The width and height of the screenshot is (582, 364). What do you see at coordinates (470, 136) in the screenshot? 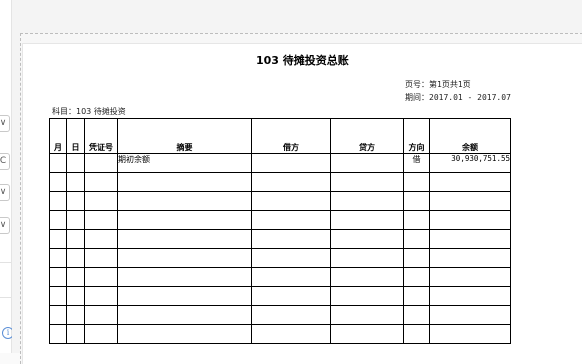
I see `column-header-balance: 余额` at bounding box center [470, 136].